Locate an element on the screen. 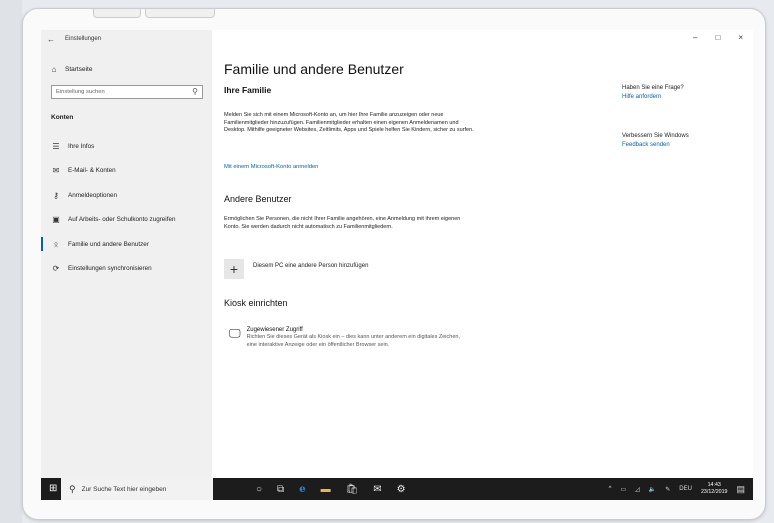 The width and height of the screenshot is (774, 523). help-question: Haben Sie eine Frage? is located at coordinates (653, 88).